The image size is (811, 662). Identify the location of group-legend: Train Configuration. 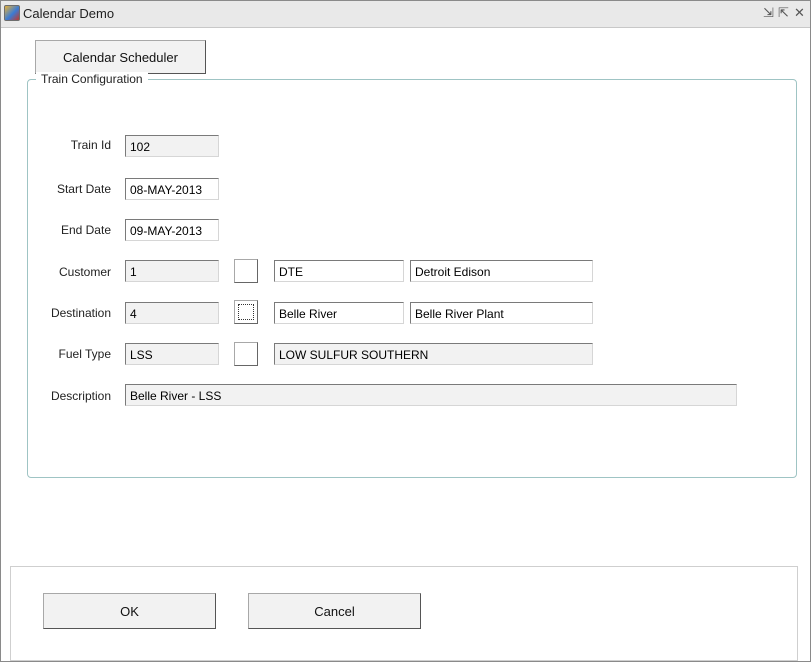
(92, 79).